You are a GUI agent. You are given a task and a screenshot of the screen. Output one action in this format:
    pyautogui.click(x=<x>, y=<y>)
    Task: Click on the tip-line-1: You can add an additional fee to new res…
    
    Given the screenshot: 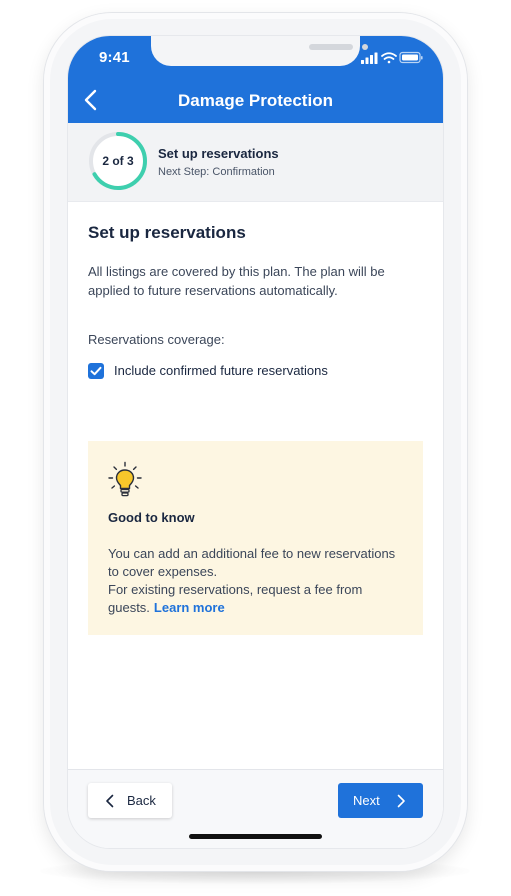 What is the action you would take?
    pyautogui.click(x=252, y=562)
    